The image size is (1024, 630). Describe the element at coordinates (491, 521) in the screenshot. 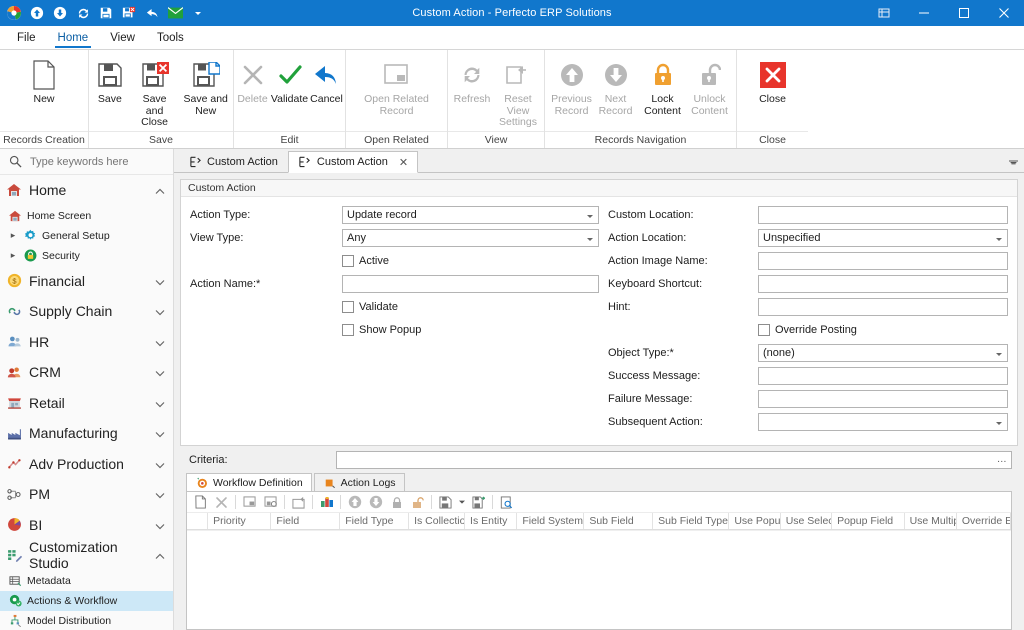

I see `grid-header-cell: Is Entity` at that location.